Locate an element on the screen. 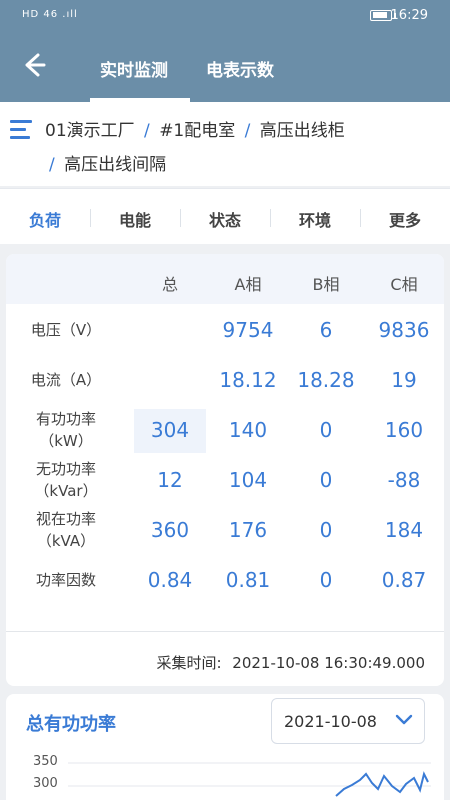  value-power-factor-a: 0.81 is located at coordinates (248, 580).